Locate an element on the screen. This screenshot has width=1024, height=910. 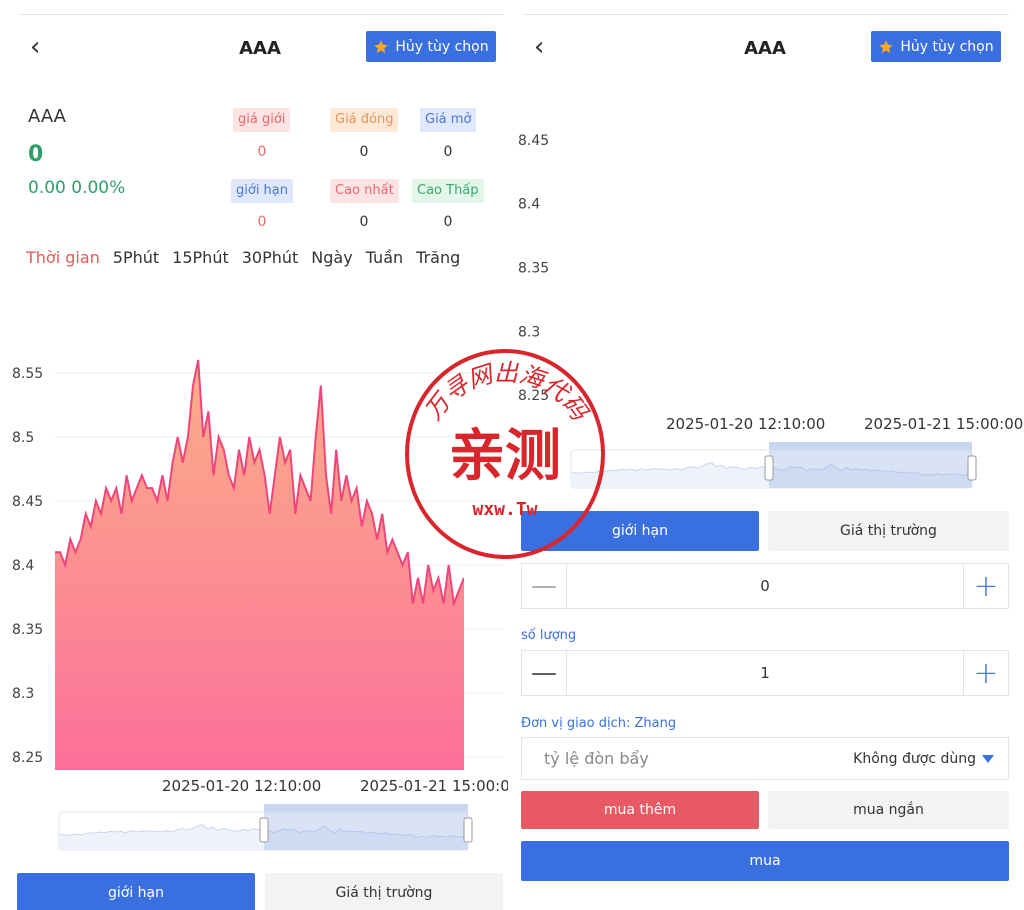
tab-30min: 30Phút is located at coordinates (270, 257).